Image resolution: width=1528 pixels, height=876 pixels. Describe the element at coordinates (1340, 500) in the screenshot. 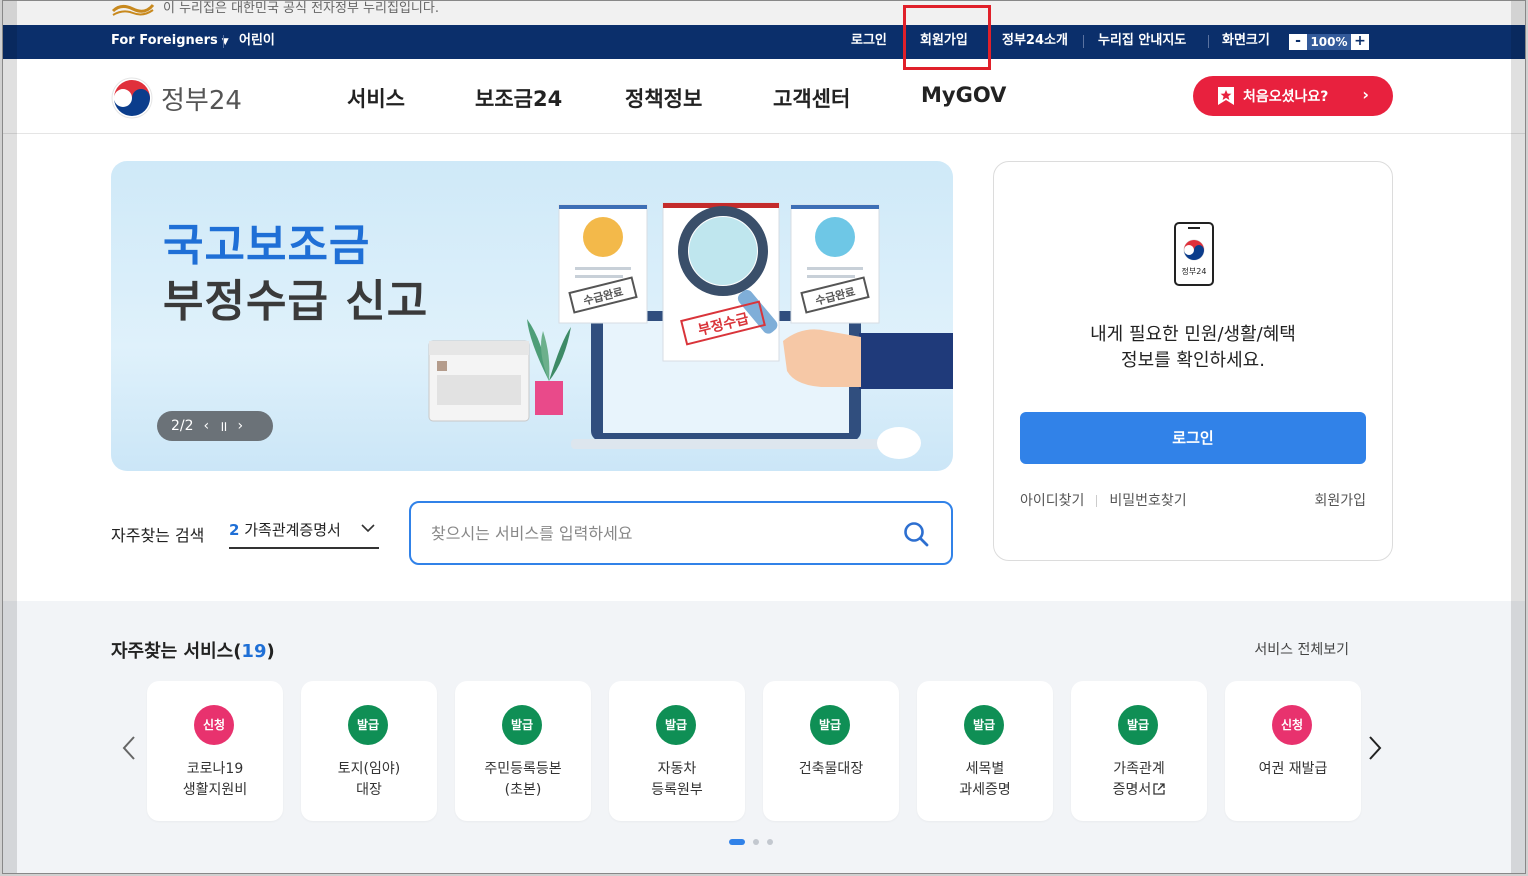

I see `card-signup-link: 회원가입` at that location.